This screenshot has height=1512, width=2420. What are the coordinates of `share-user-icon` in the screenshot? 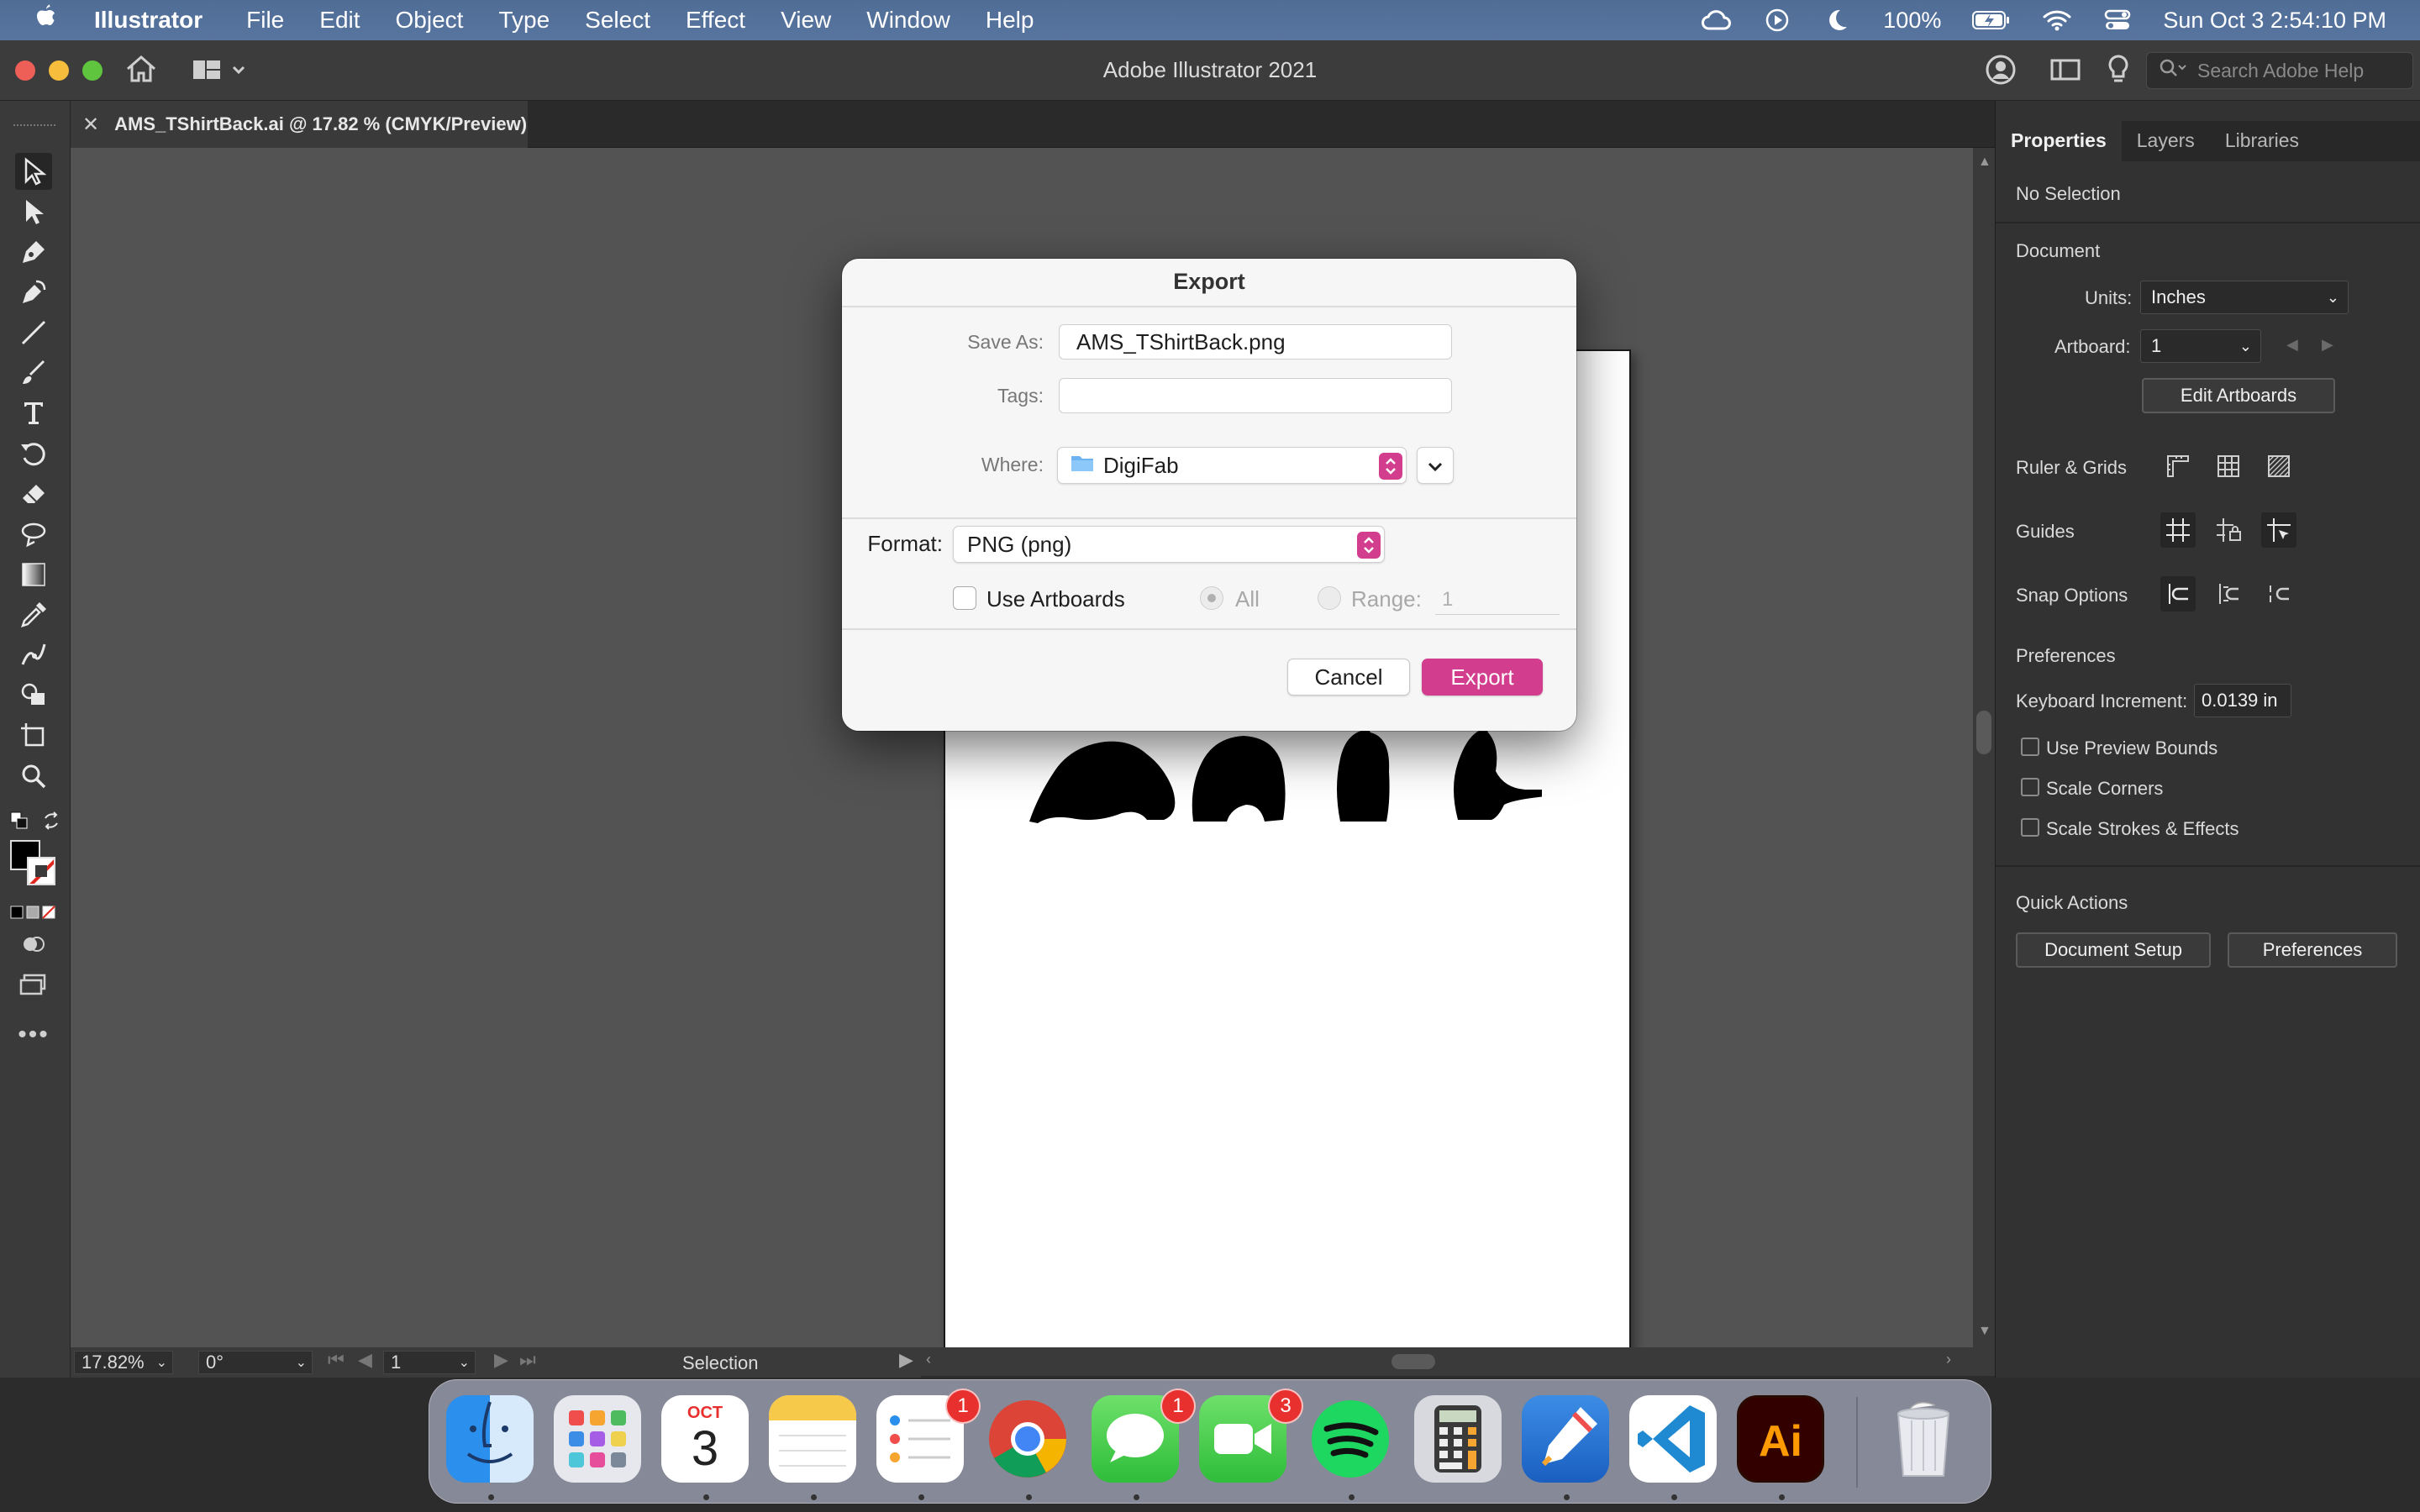 It's located at (2001, 72).